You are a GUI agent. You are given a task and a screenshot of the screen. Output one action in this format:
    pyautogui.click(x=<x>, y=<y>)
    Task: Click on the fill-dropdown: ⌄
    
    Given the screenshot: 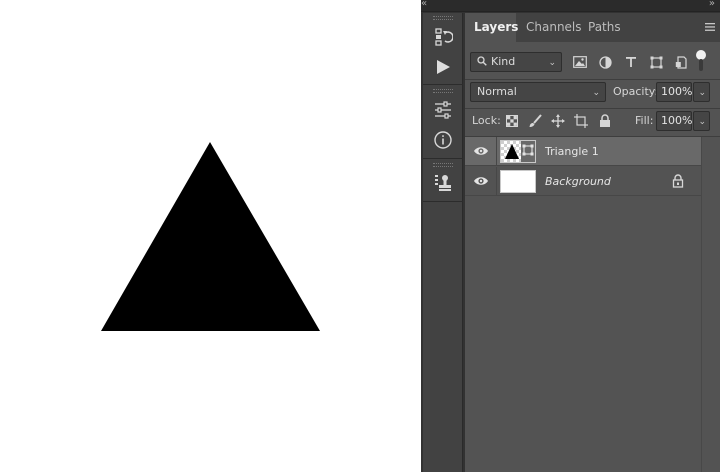 What is the action you would take?
    pyautogui.click(x=701, y=121)
    